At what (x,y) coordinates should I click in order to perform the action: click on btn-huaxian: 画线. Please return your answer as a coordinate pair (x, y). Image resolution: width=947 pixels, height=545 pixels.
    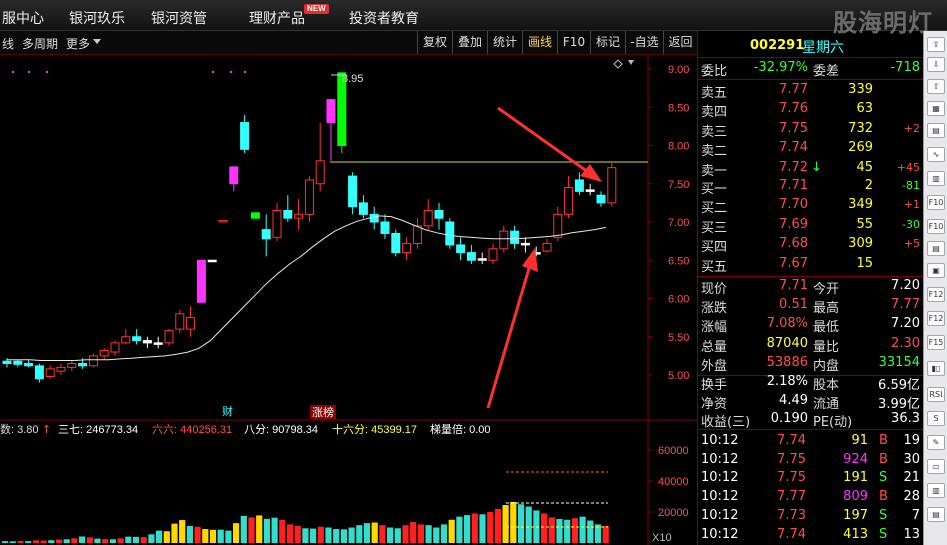
    Looking at the image, I should click on (539, 42).